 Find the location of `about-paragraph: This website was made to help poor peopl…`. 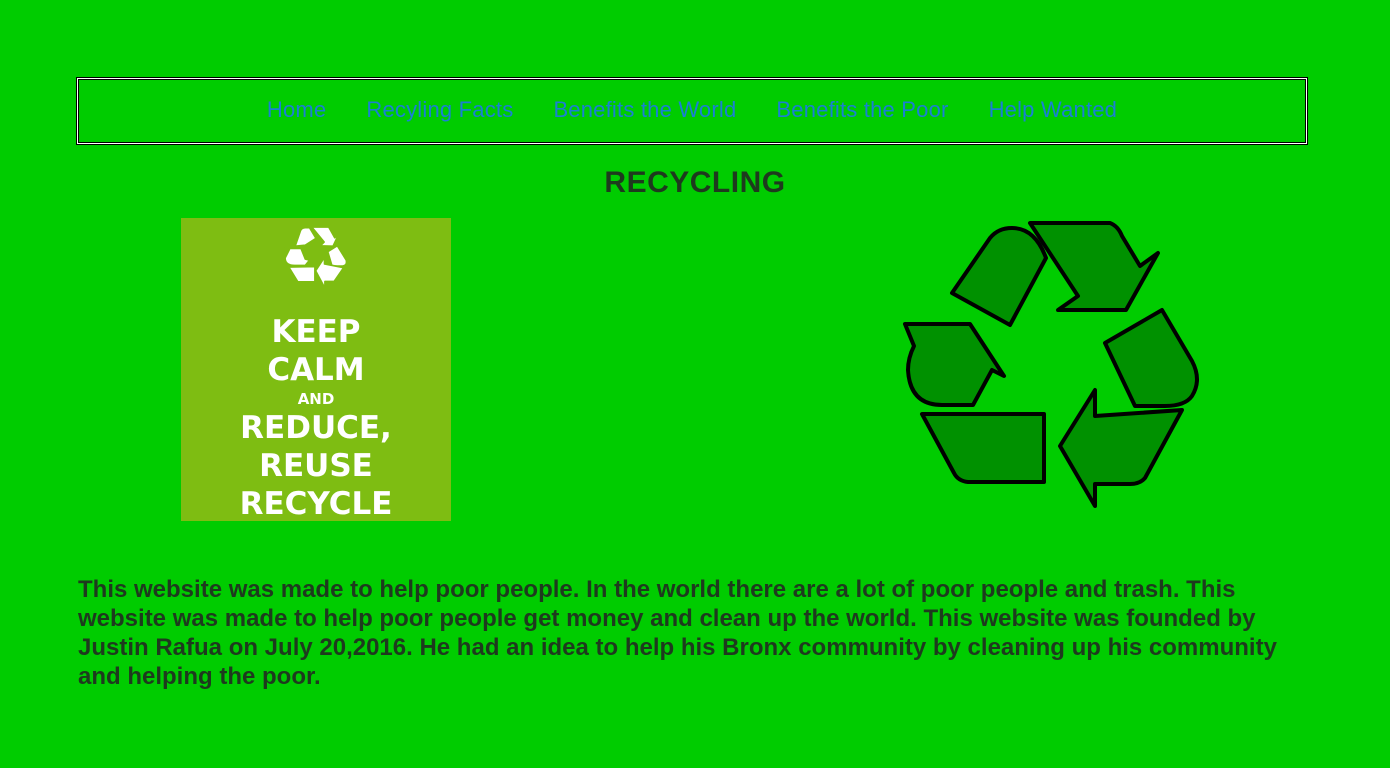

about-paragraph: This website was made to help poor peopl… is located at coordinates (677, 633).